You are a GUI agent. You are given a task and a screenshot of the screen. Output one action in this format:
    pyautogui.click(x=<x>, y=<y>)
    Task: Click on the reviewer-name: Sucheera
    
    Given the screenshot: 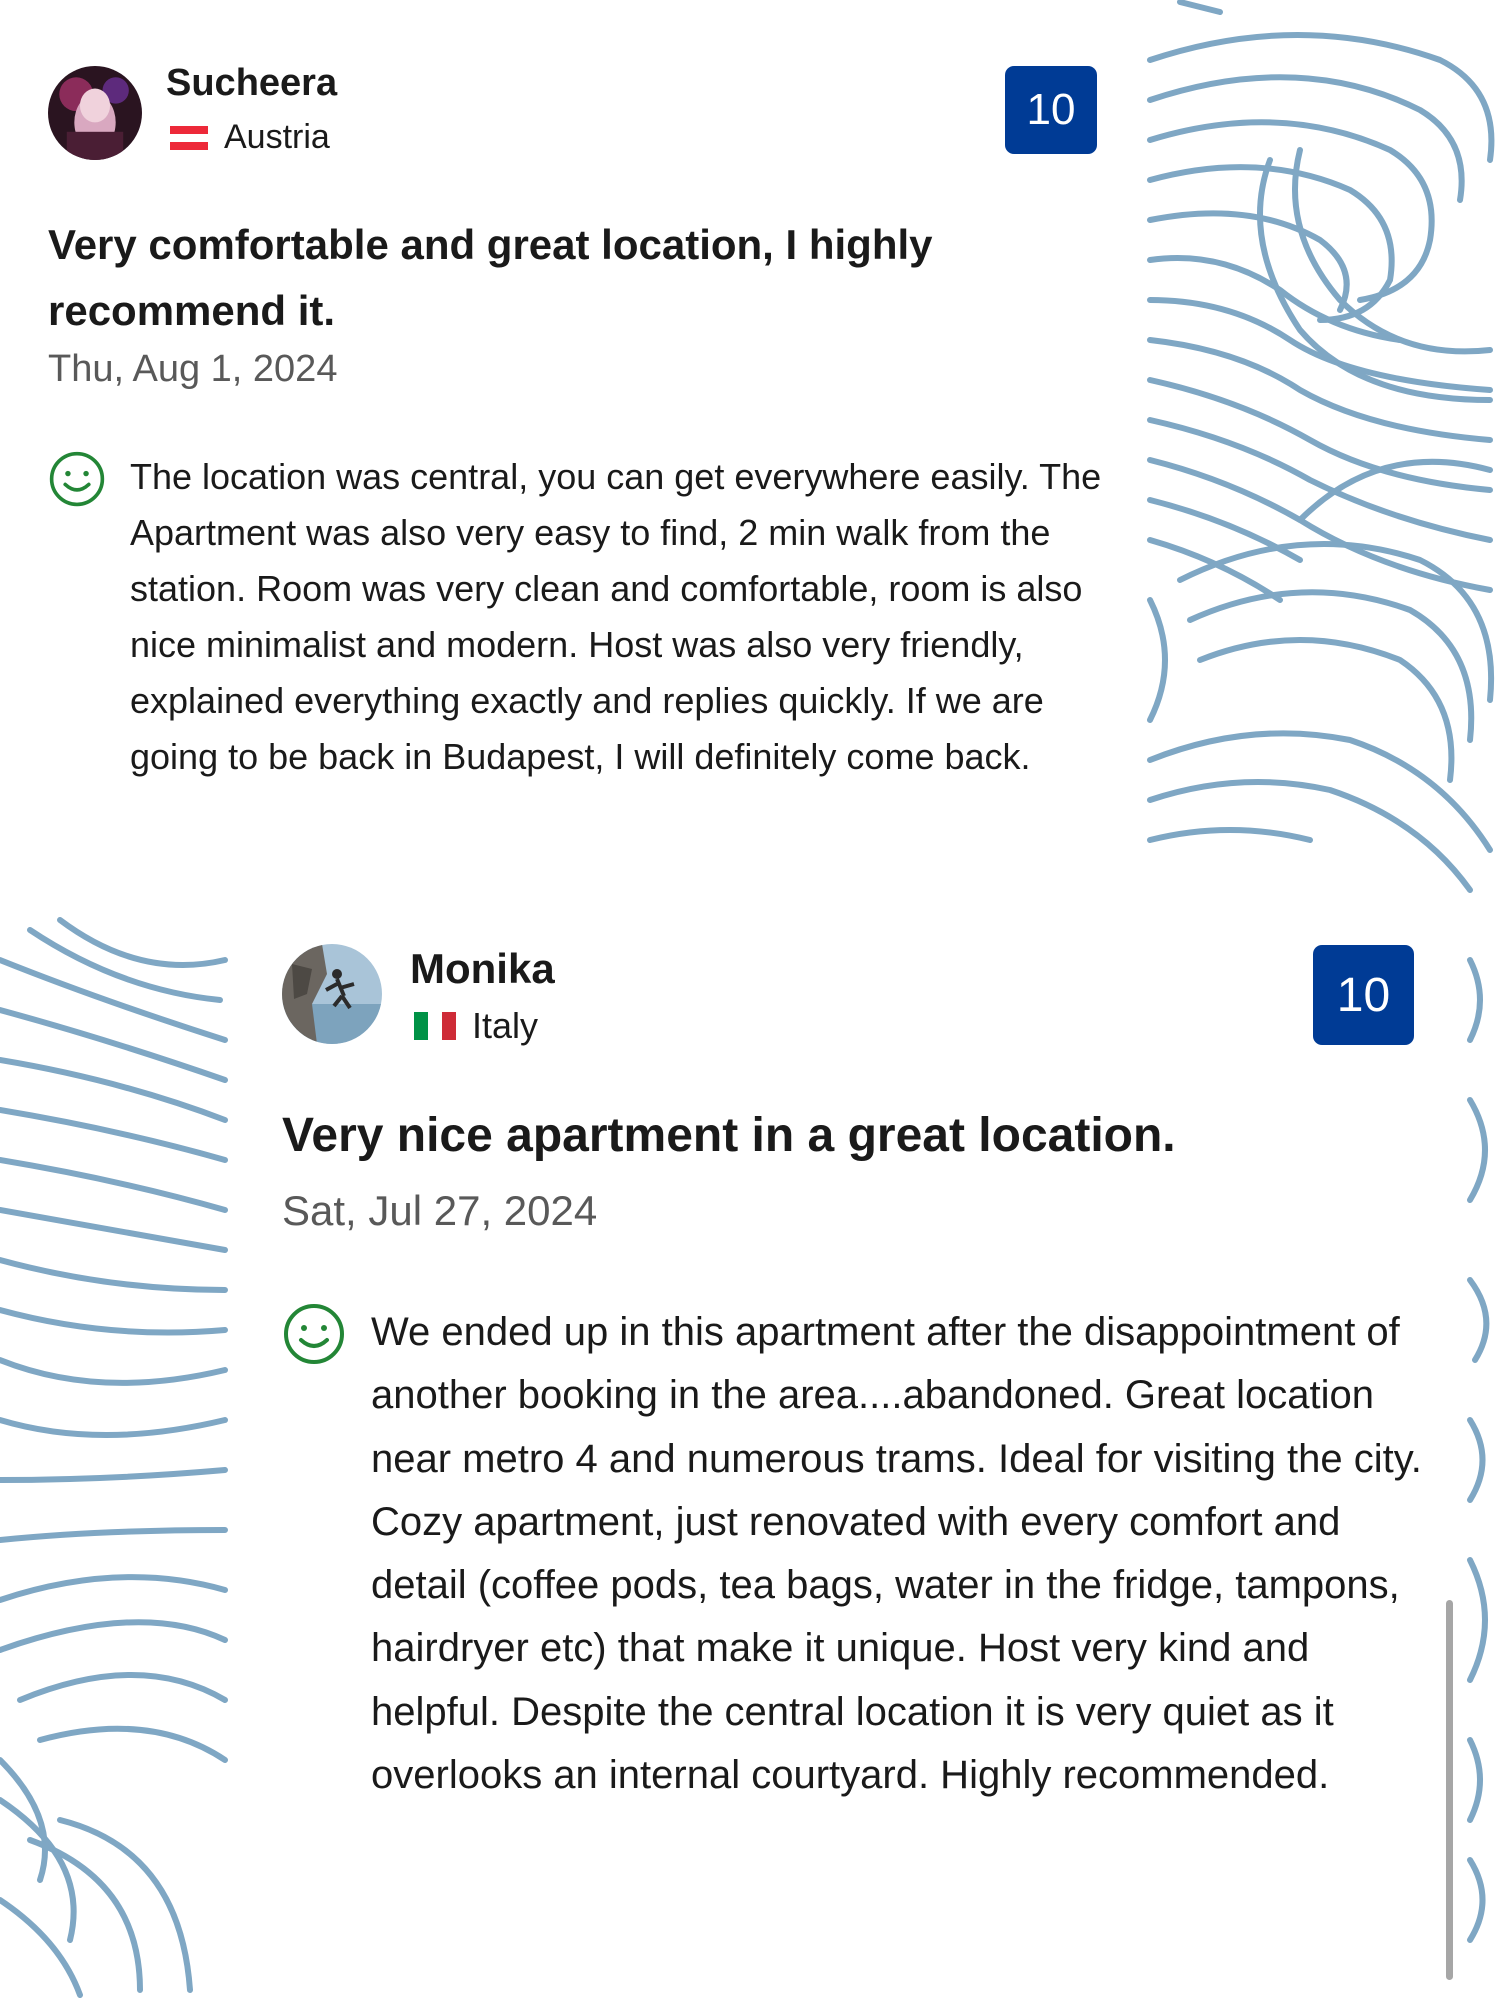 What is the action you would take?
    pyautogui.click(x=252, y=83)
    